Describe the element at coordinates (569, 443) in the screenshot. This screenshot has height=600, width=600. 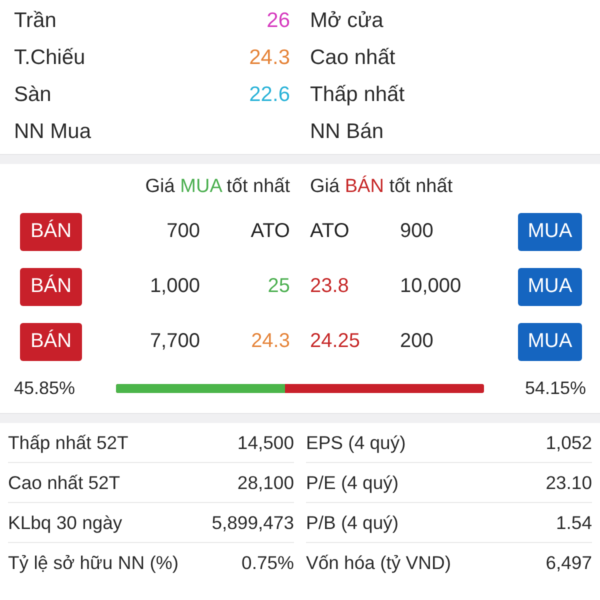
I see `stat-value: 1,052` at that location.